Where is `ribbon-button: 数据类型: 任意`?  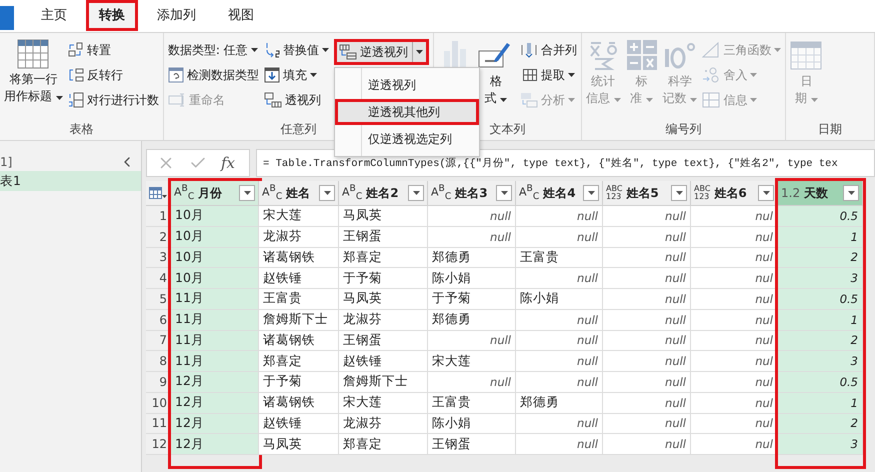 ribbon-button: 数据类型: 任意 is located at coordinates (213, 50).